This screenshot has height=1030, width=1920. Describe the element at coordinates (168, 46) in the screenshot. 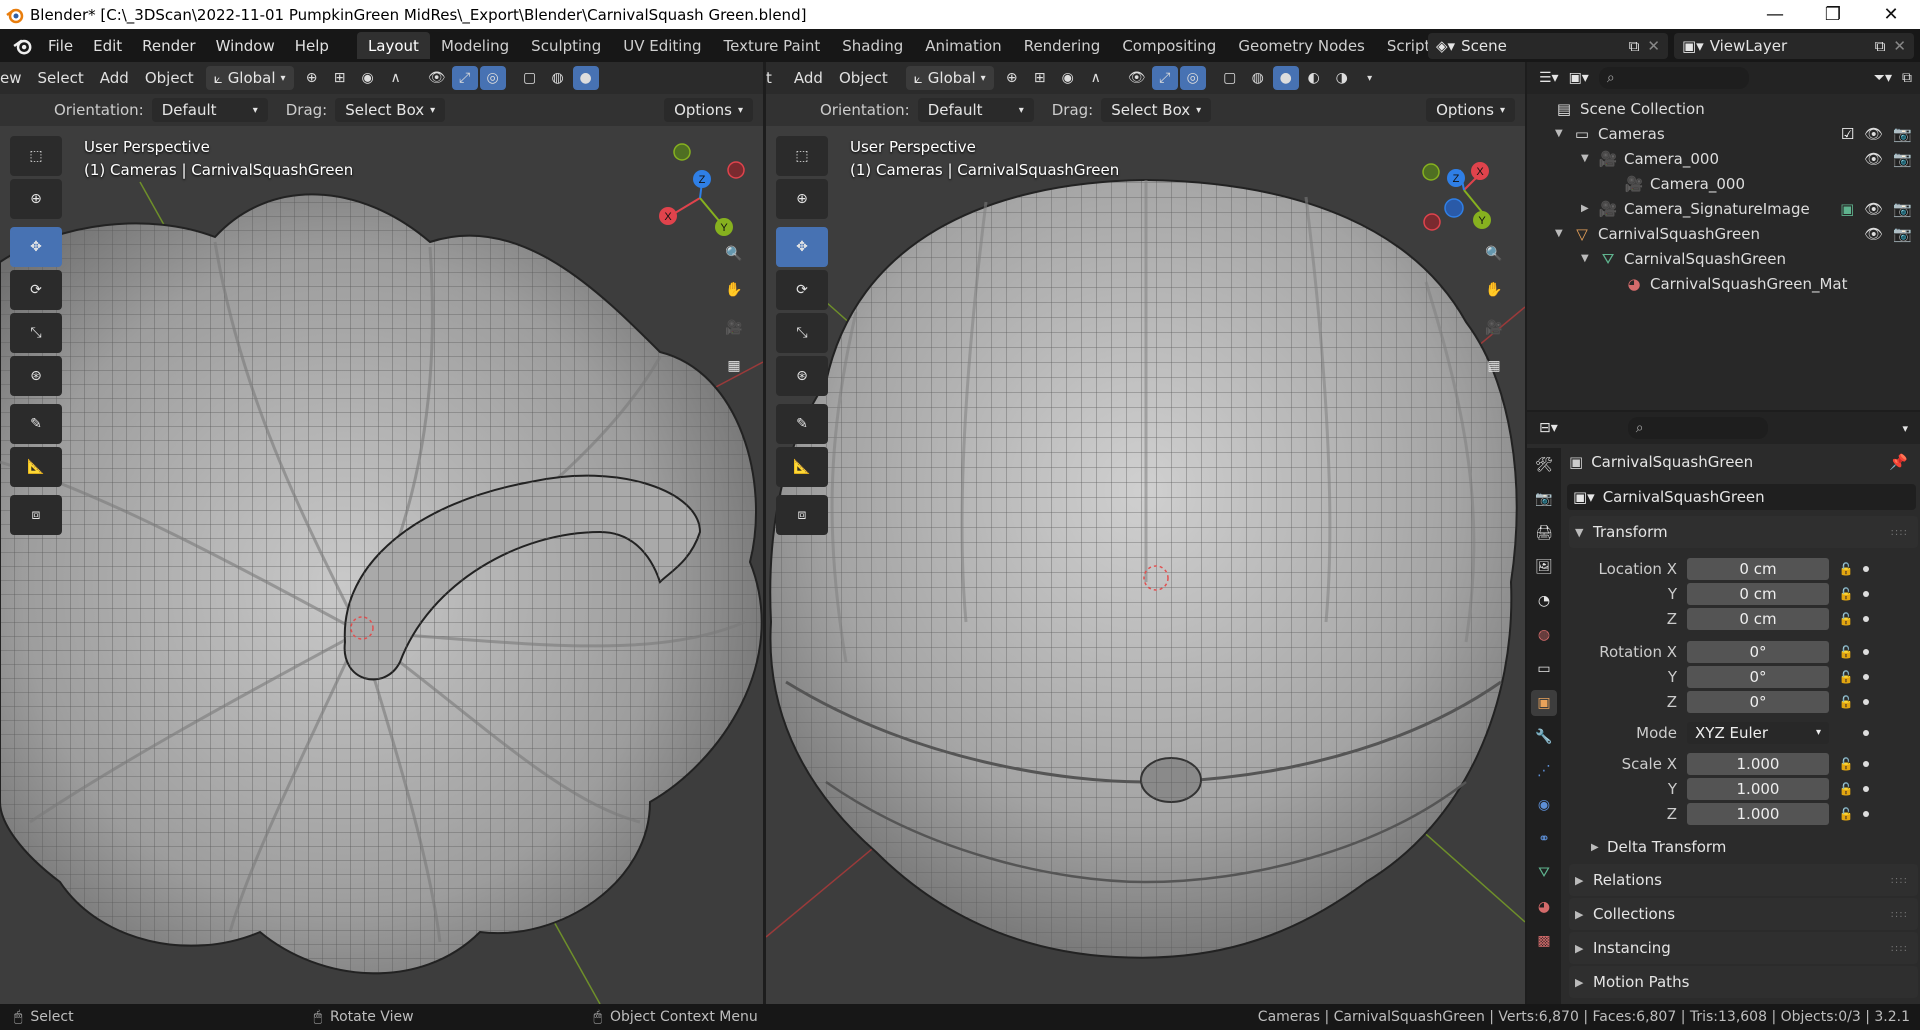

I see `menu-render: Render` at that location.